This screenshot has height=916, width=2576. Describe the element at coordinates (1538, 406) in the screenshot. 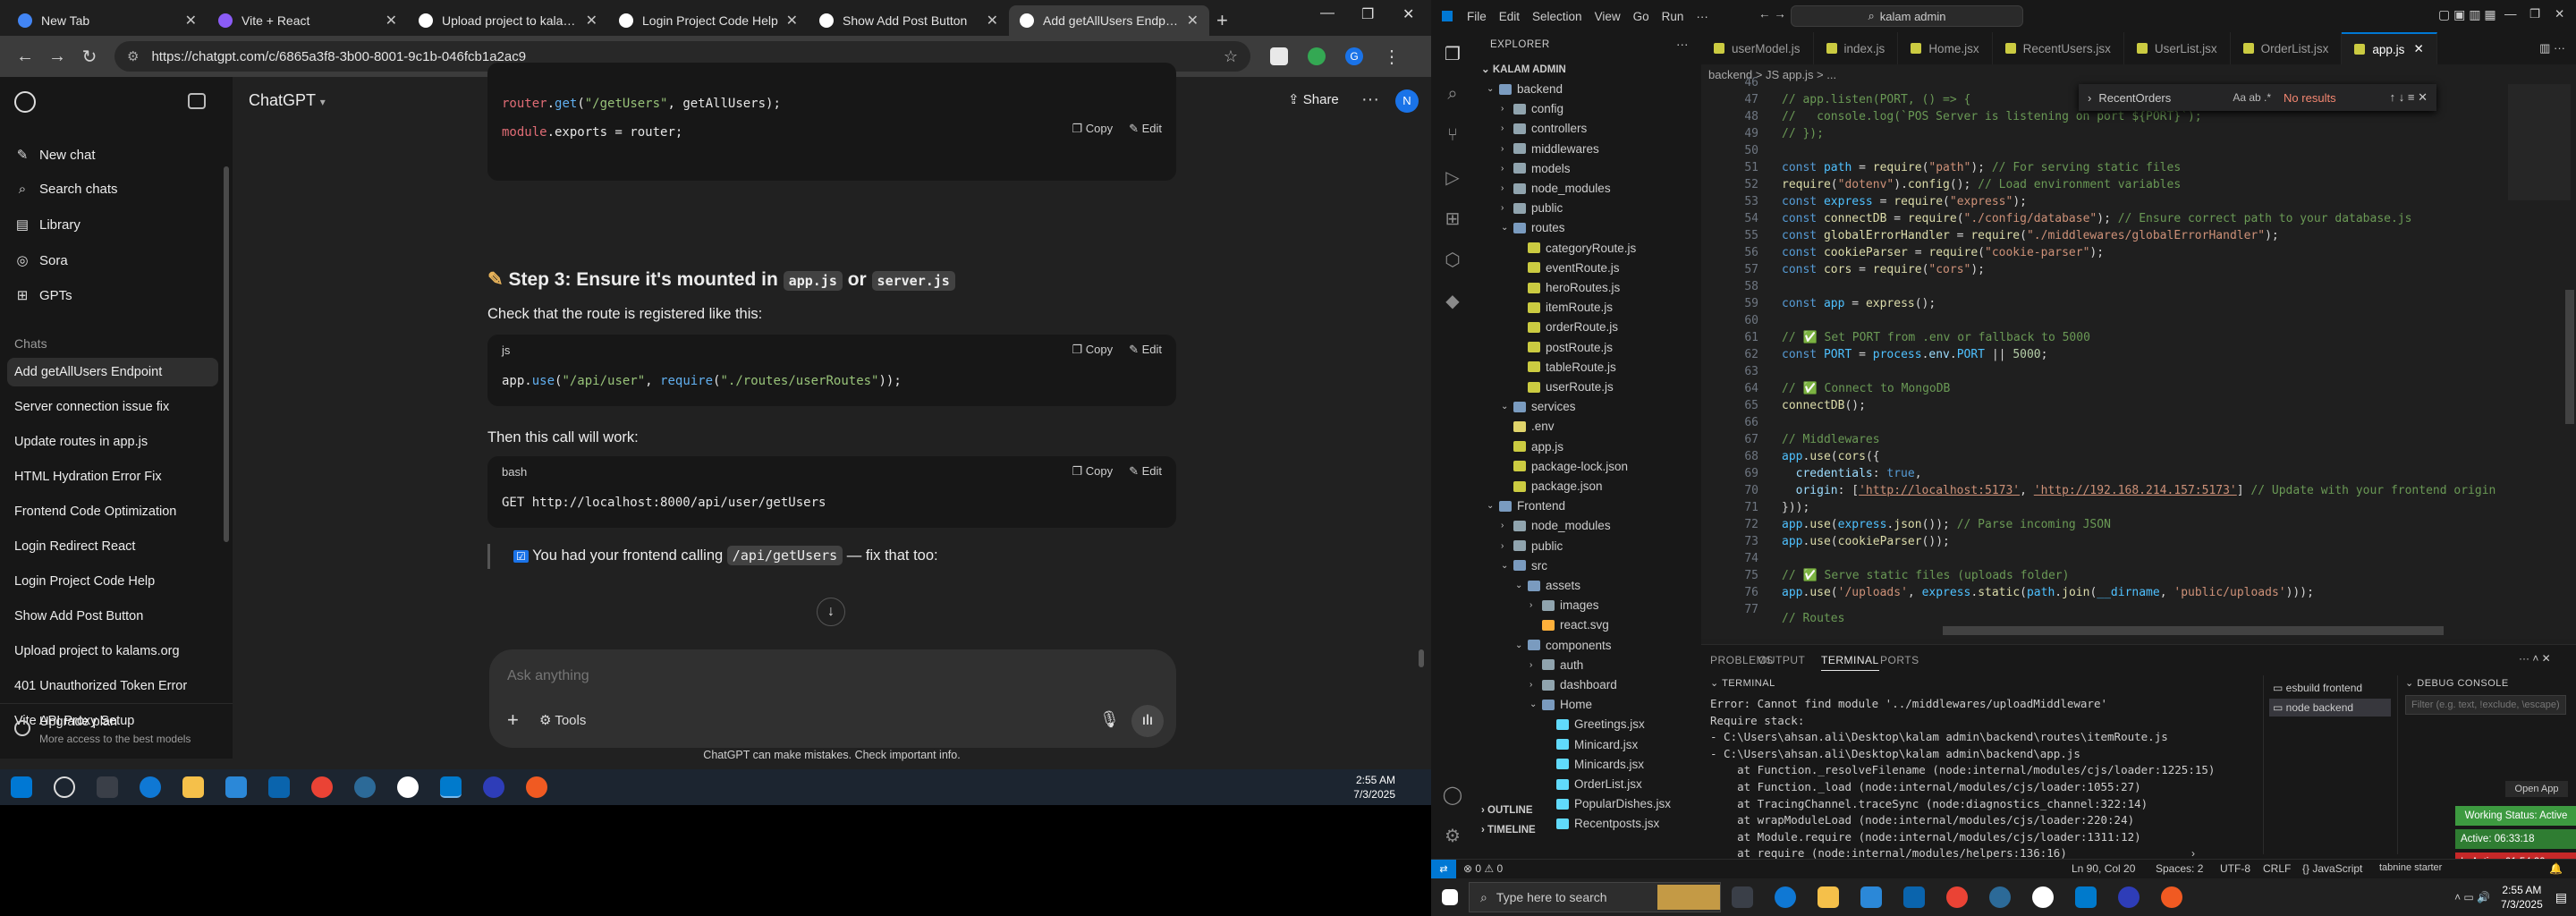

I see `tree-item: ⌄ services` at that location.